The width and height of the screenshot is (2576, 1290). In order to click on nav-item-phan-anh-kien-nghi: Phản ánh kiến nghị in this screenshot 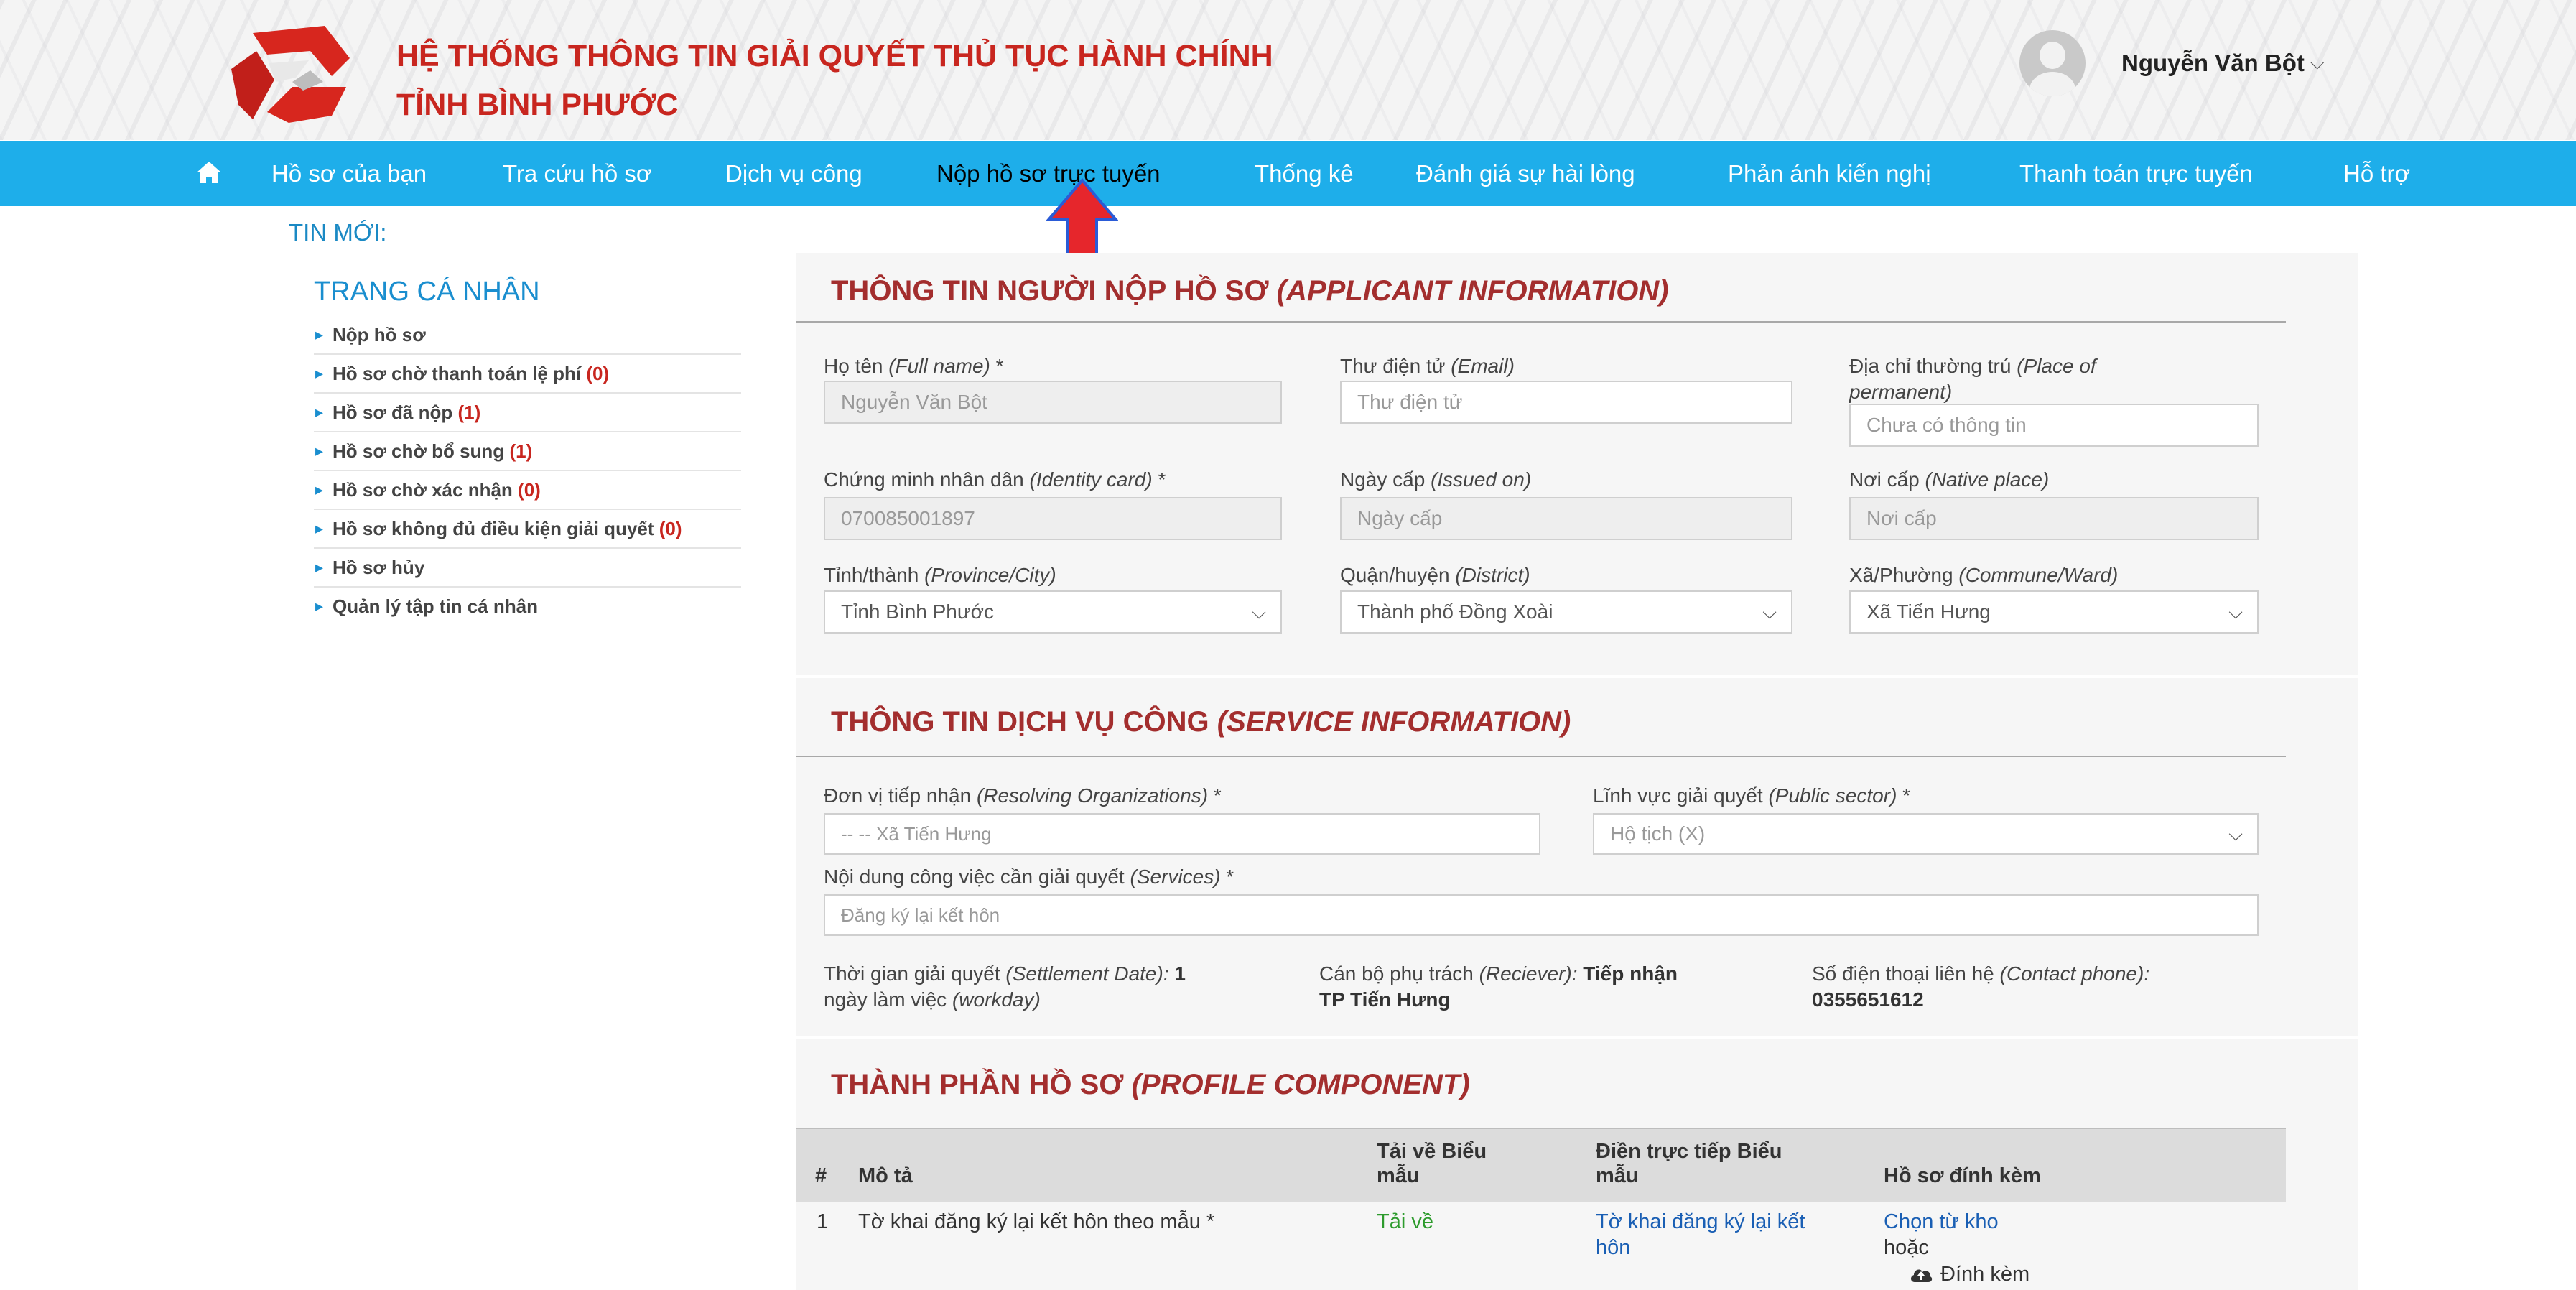, I will do `click(1829, 173)`.